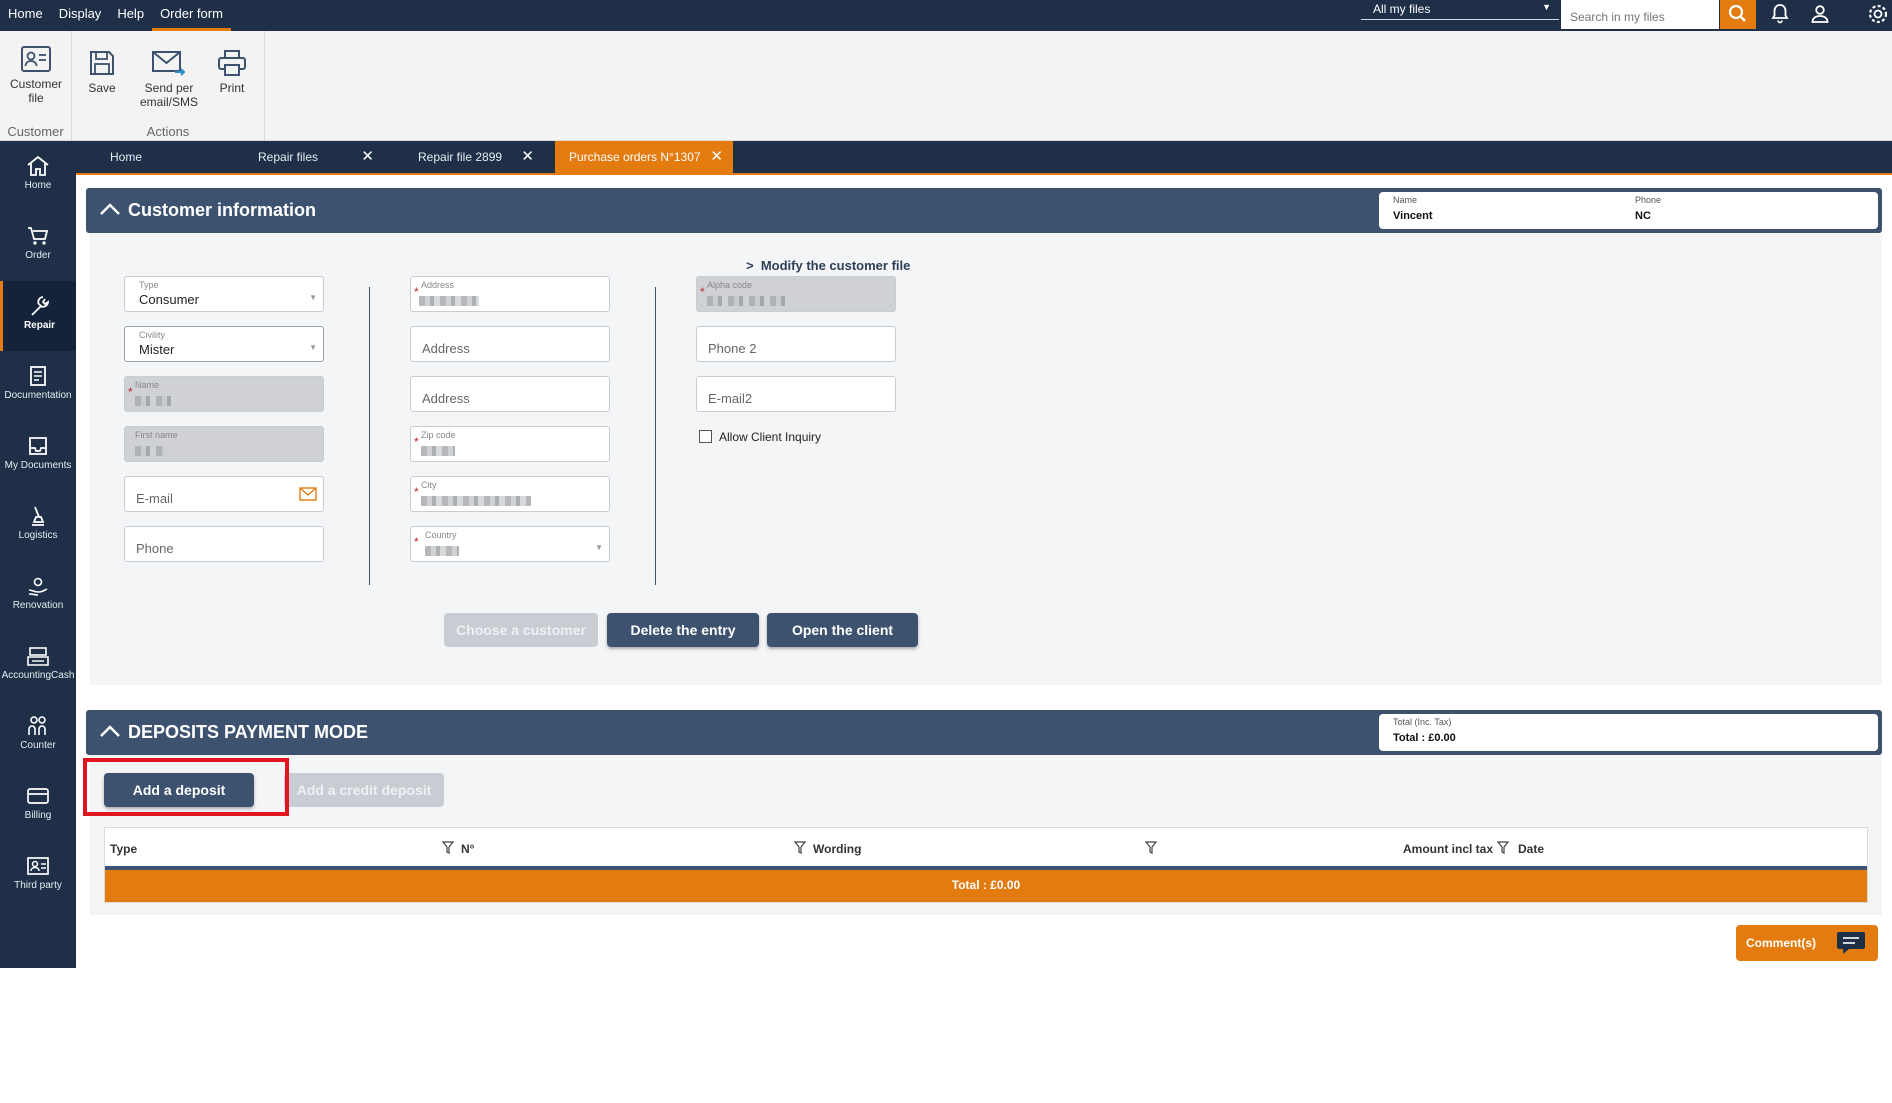 This screenshot has width=1892, height=1103. What do you see at coordinates (510, 494) in the screenshot?
I see `city-field: * City` at bounding box center [510, 494].